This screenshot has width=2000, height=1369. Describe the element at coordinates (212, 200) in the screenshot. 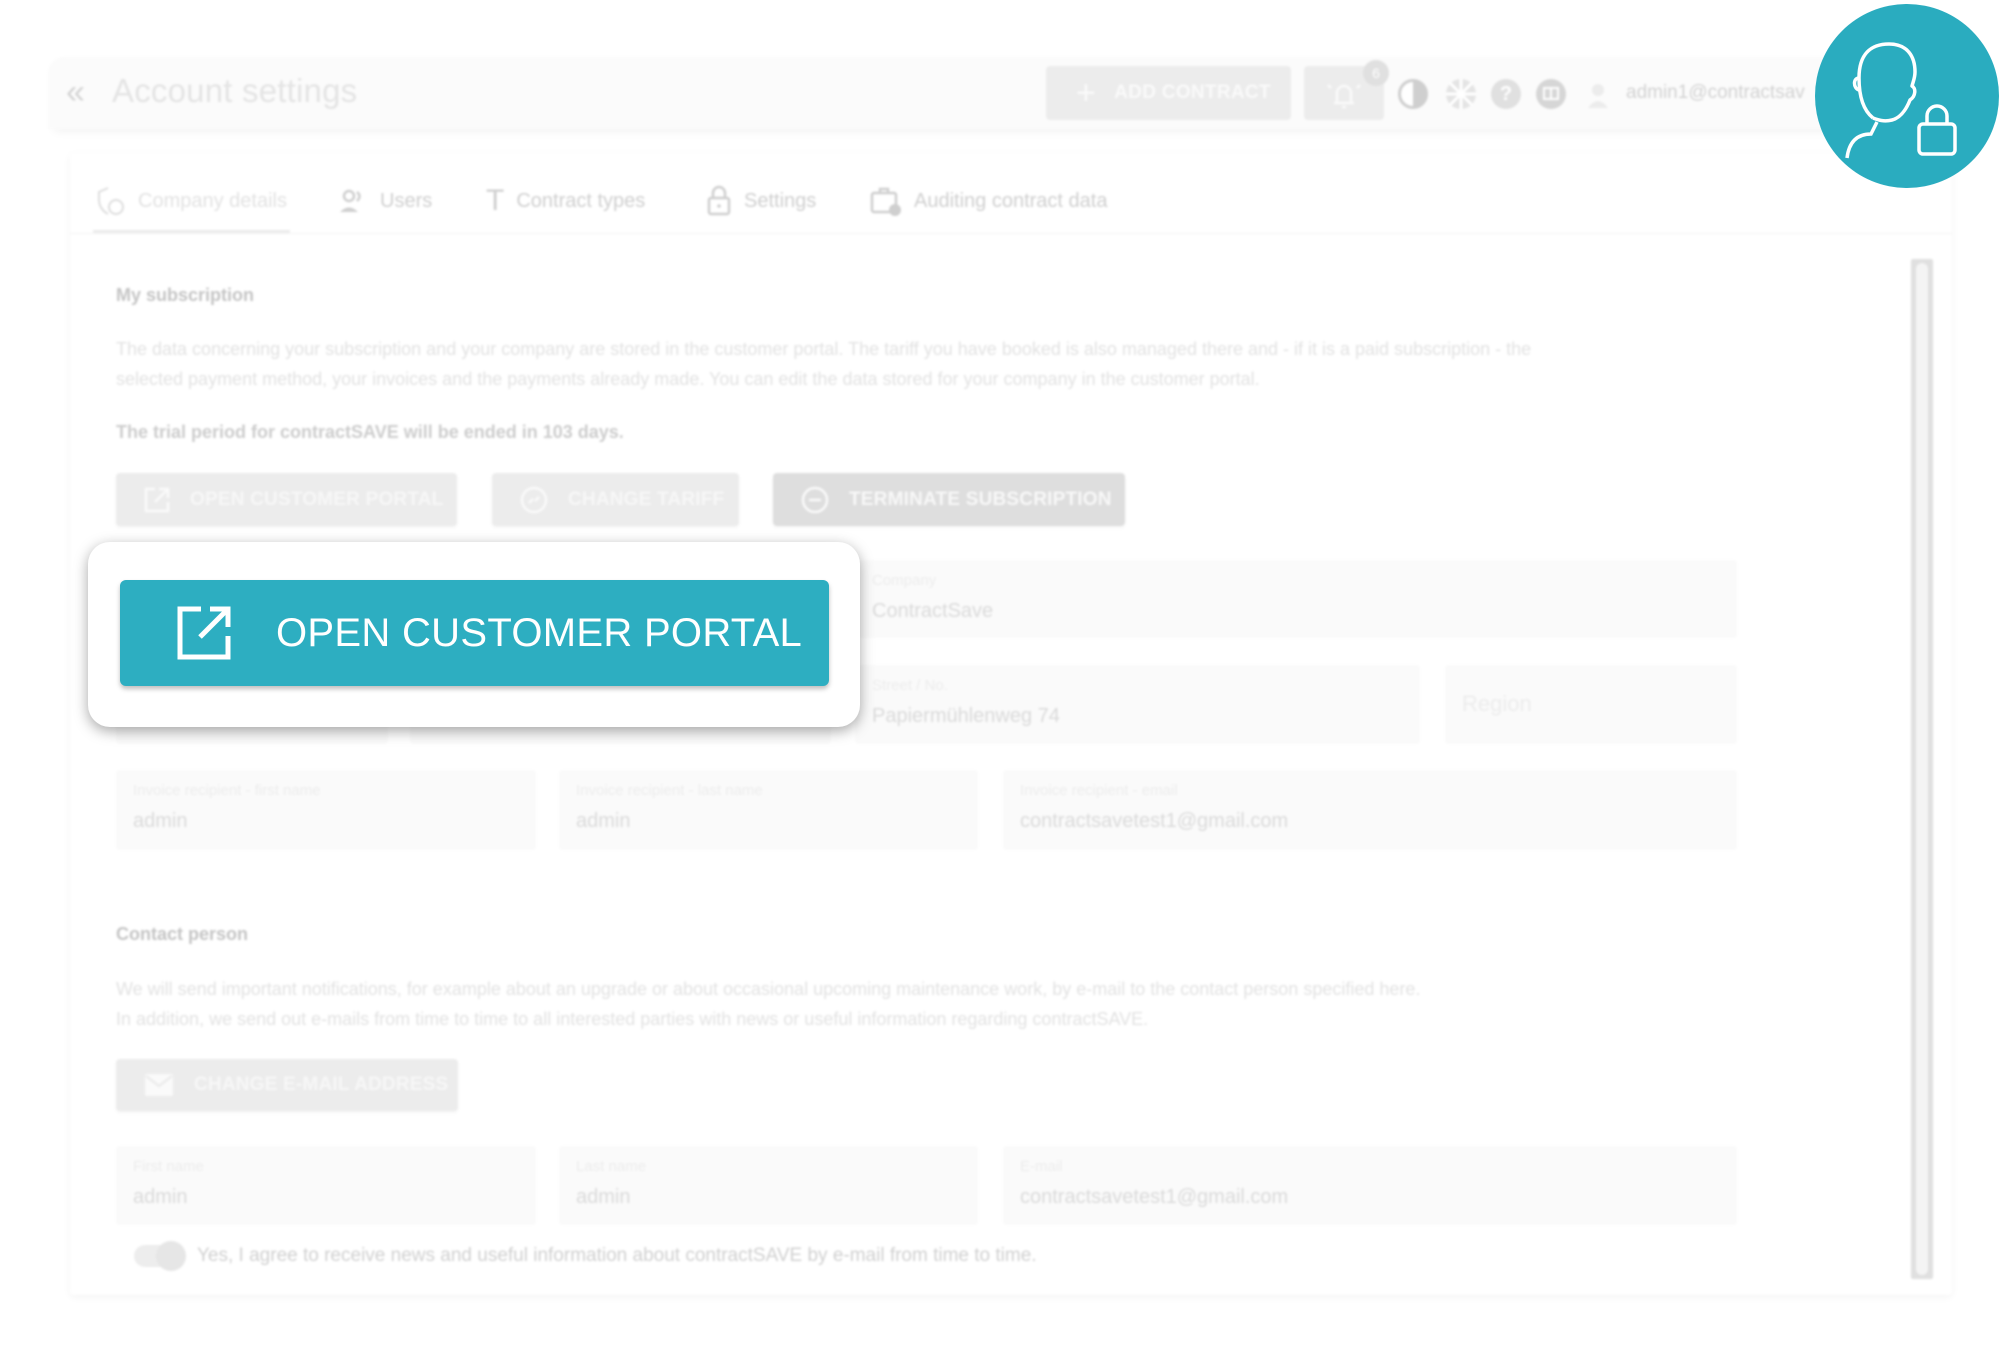

I see `tab-label: Company details` at that location.